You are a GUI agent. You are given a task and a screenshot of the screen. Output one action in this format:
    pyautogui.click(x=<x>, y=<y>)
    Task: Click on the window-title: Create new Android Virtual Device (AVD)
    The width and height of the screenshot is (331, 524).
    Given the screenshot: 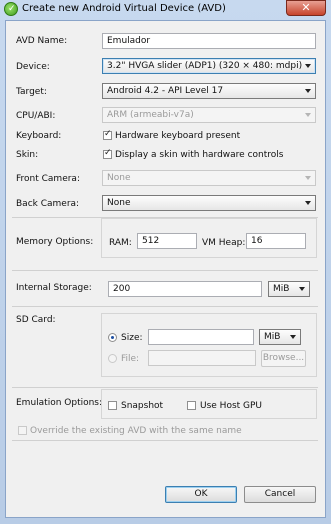 What is the action you would take?
    pyautogui.click(x=124, y=8)
    